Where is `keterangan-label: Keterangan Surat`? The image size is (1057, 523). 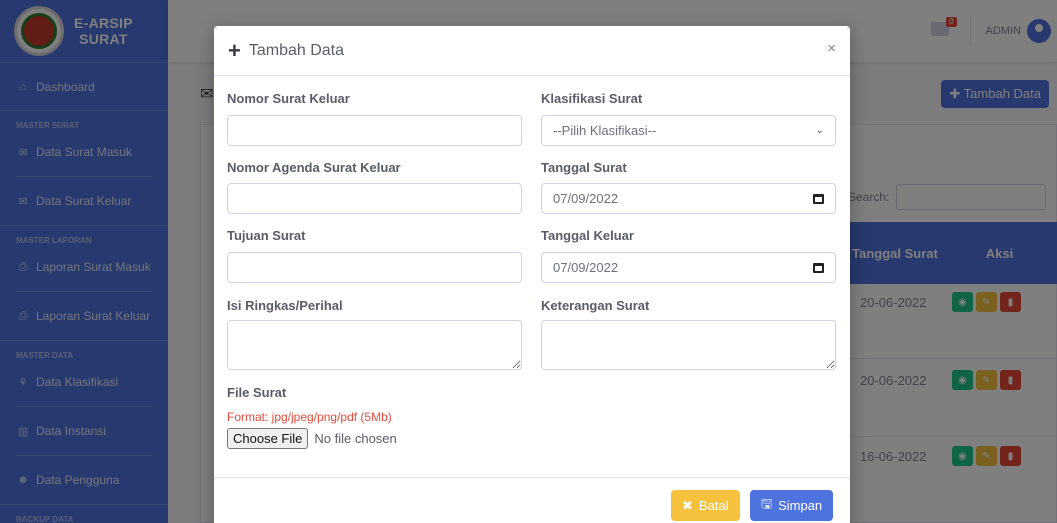
keterangan-label: Keterangan Surat is located at coordinates (595, 305).